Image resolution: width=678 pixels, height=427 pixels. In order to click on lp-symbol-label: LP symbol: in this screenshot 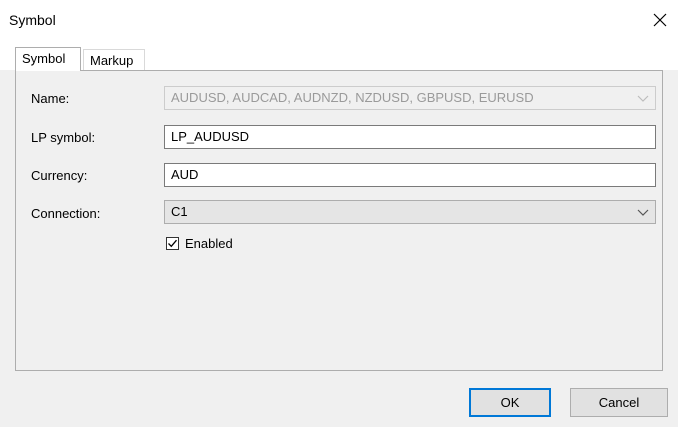, I will do `click(63, 137)`.